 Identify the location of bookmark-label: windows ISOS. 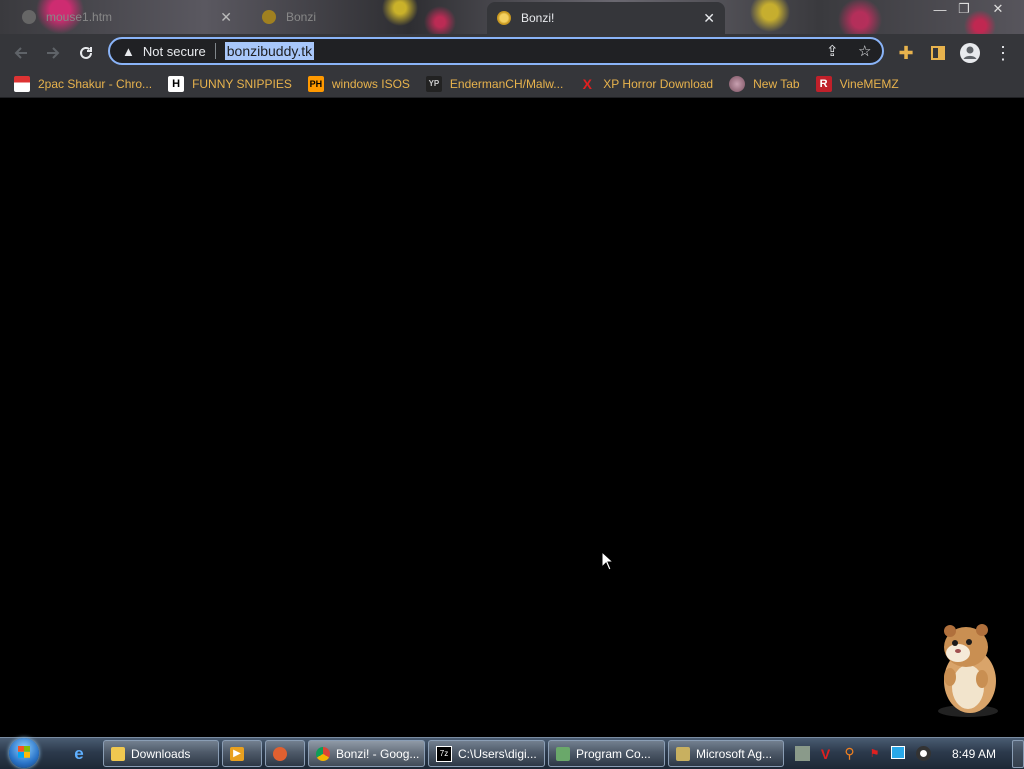
(370, 83).